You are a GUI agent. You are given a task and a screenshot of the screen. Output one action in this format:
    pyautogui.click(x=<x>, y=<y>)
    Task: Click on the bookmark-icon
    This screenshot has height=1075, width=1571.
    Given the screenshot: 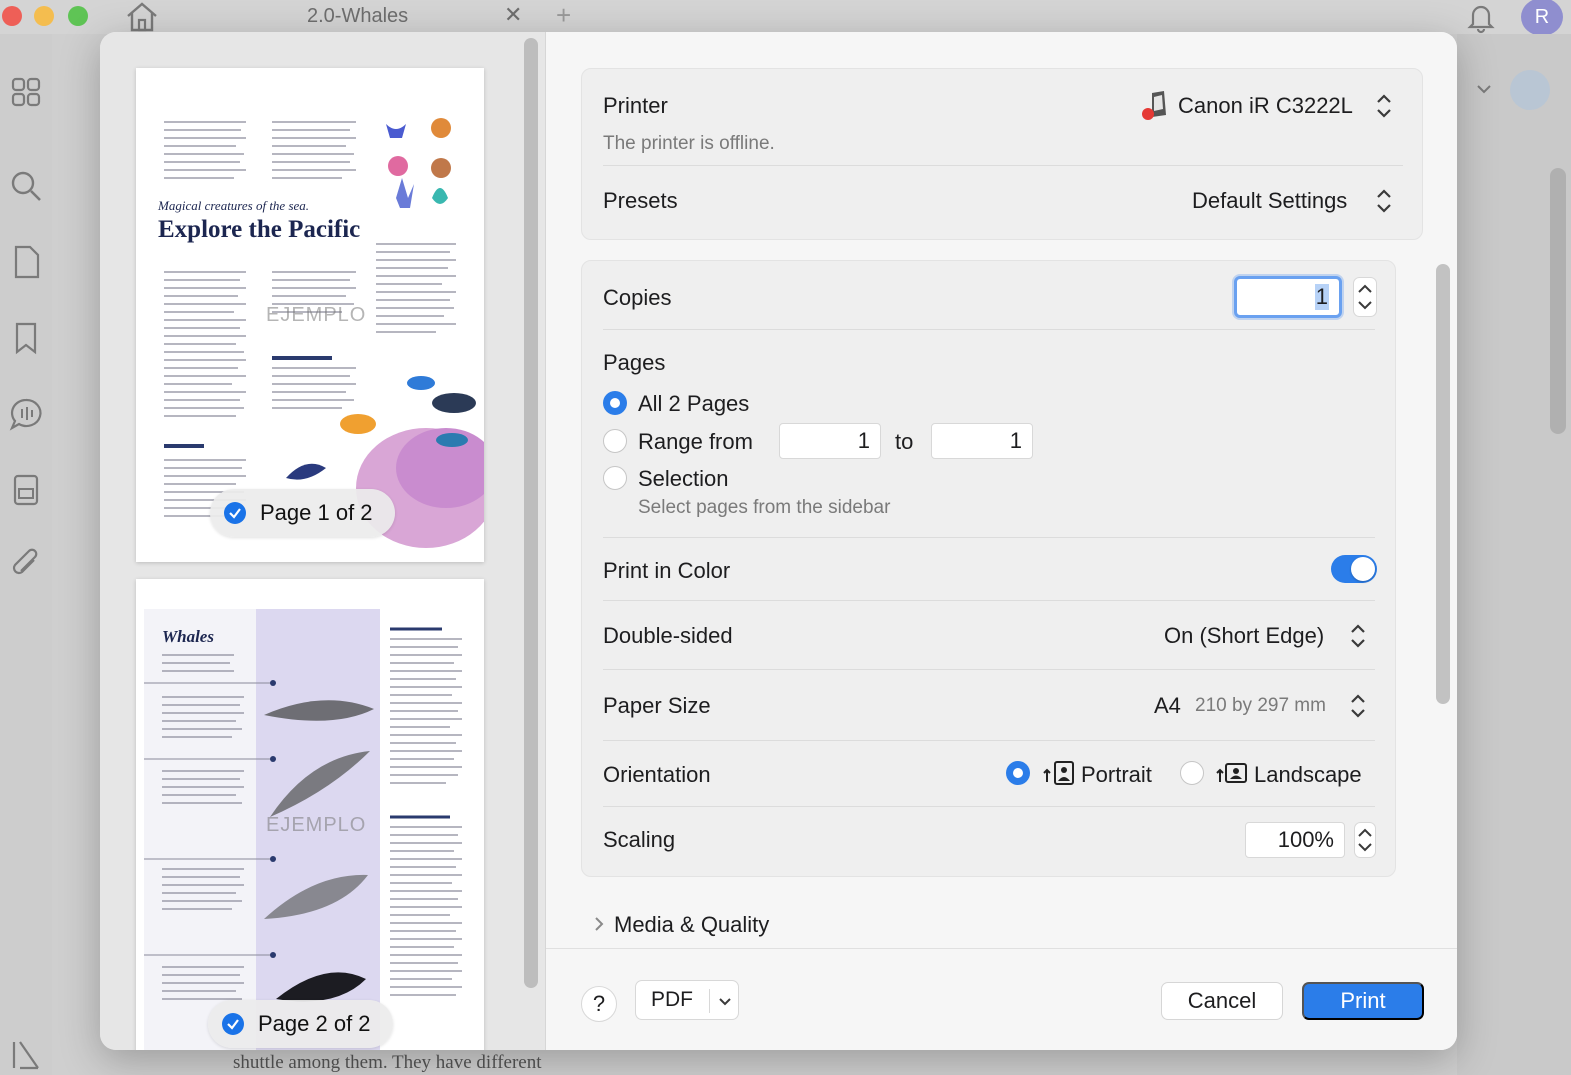 What is the action you would take?
    pyautogui.click(x=26, y=338)
    